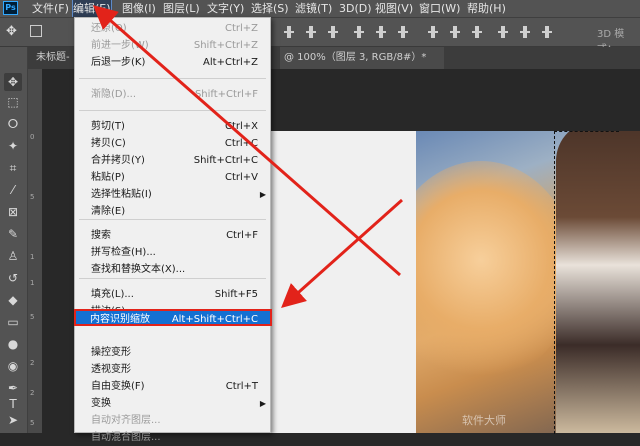  What do you see at coordinates (342, 253) in the screenshot?
I see `annotation-arrow-to-content-aware-scale` at bounding box center [342, 253].